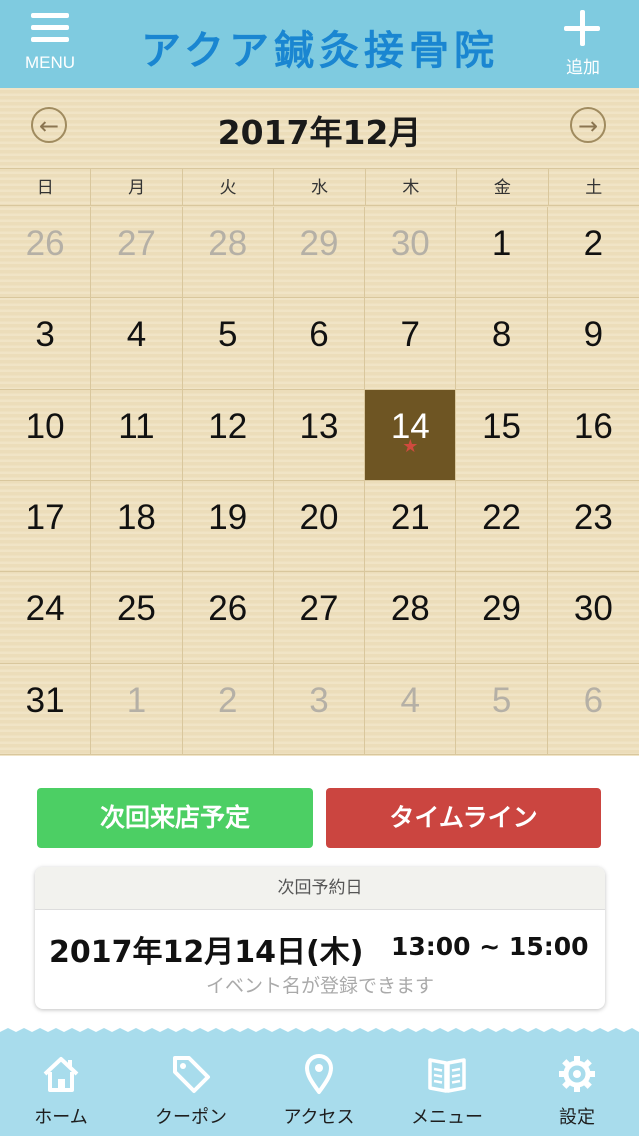 The image size is (639, 1136). Describe the element at coordinates (50, 62) in the screenshot. I see `menu-label: MENU` at that location.